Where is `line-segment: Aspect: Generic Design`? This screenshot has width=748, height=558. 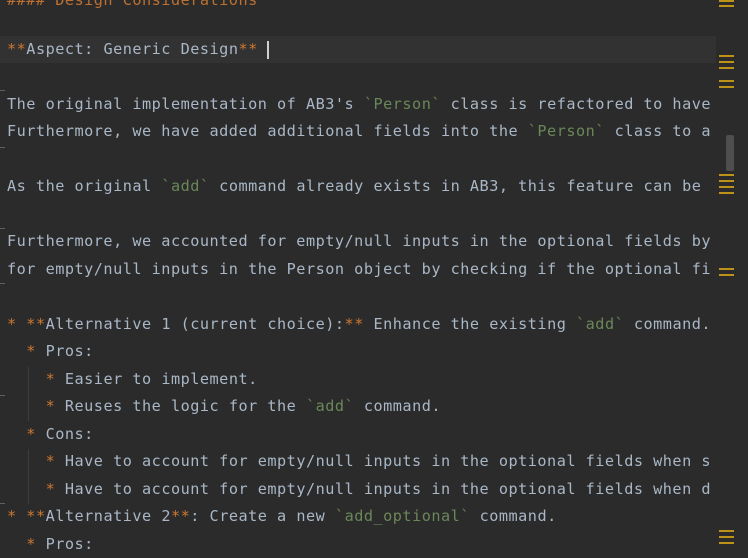
line-segment: Aspect: Generic Design is located at coordinates (132, 49).